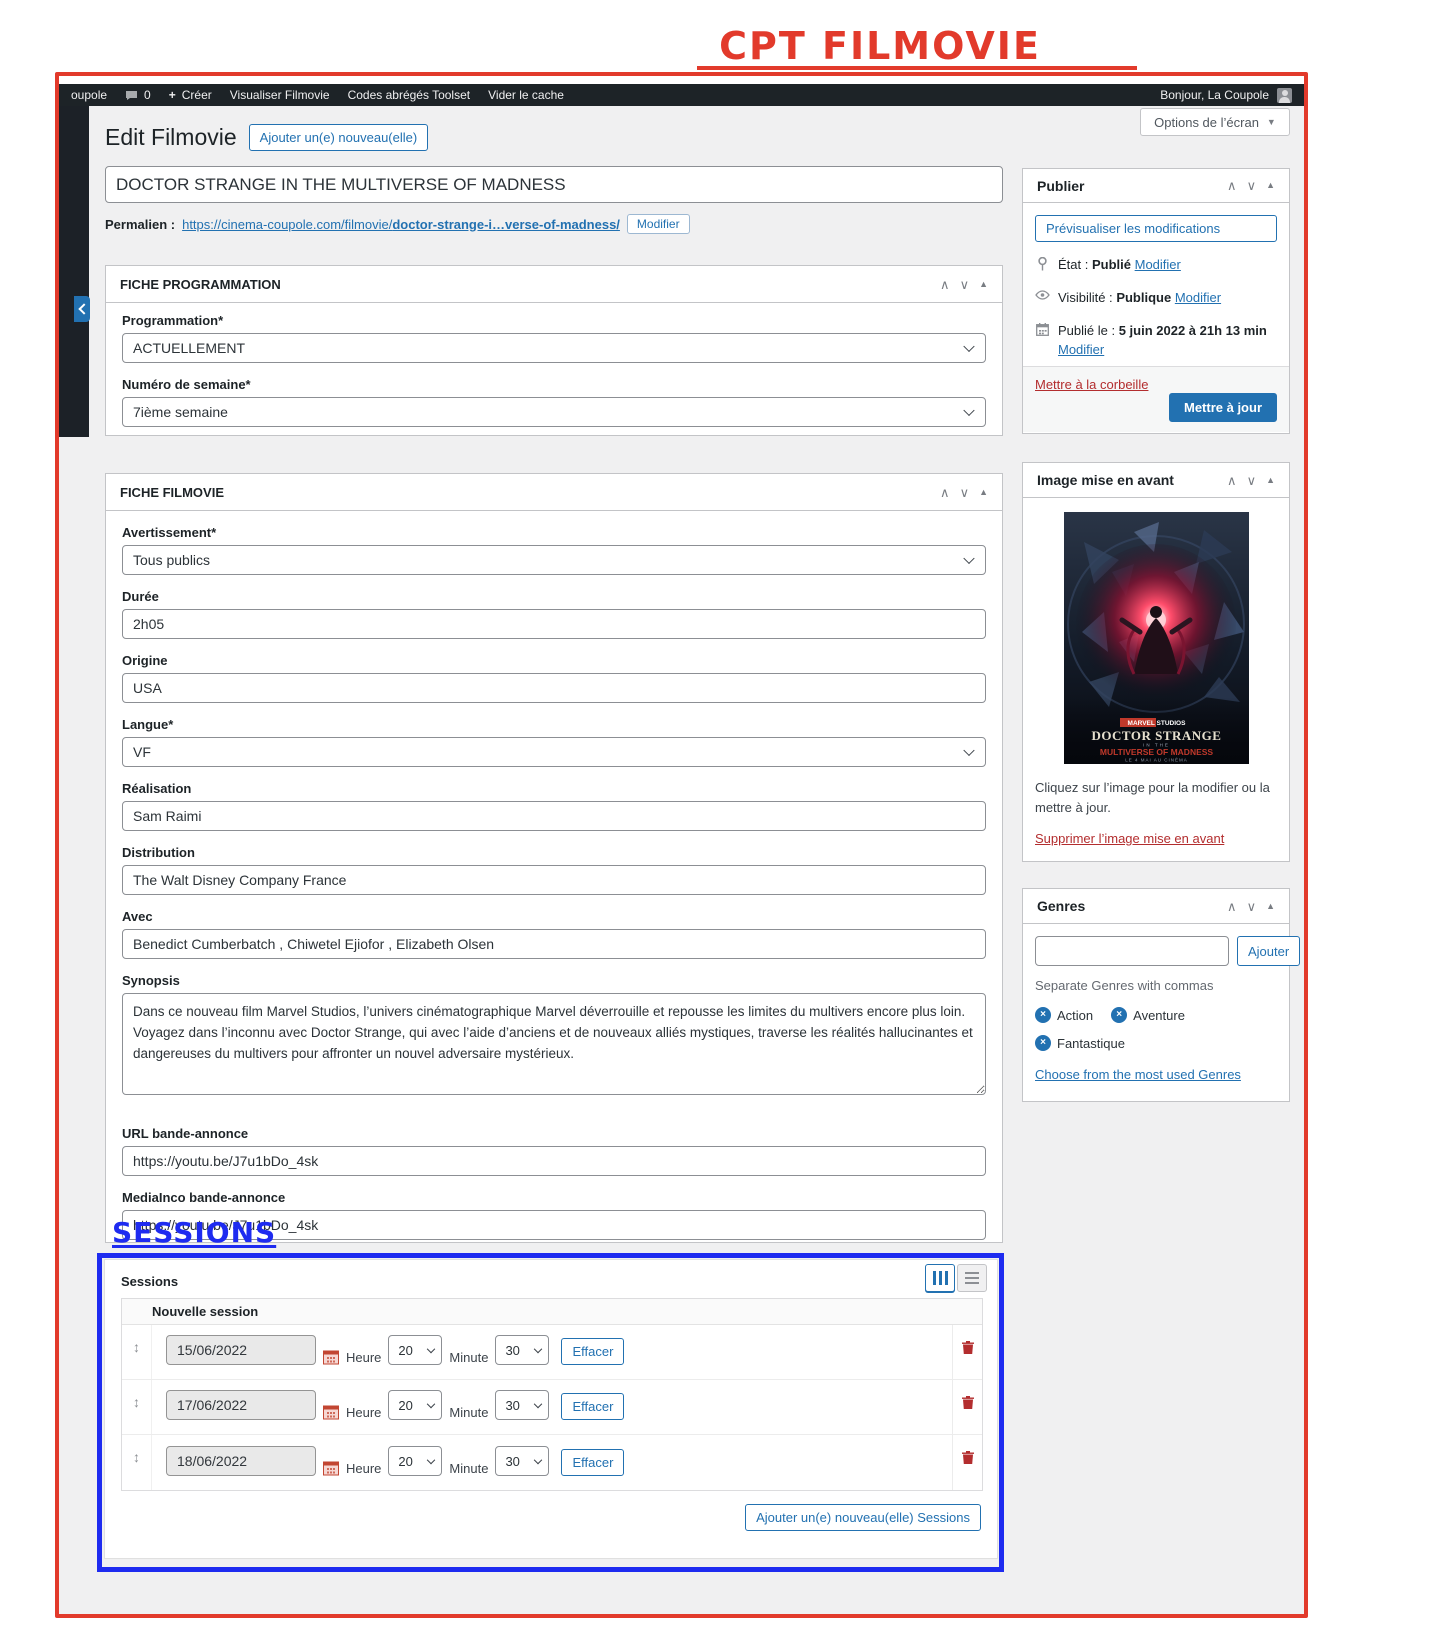 The image size is (1438, 1650). I want to click on remove-featured-image-link: Supprimer l’image mise en avant, so click(1129, 838).